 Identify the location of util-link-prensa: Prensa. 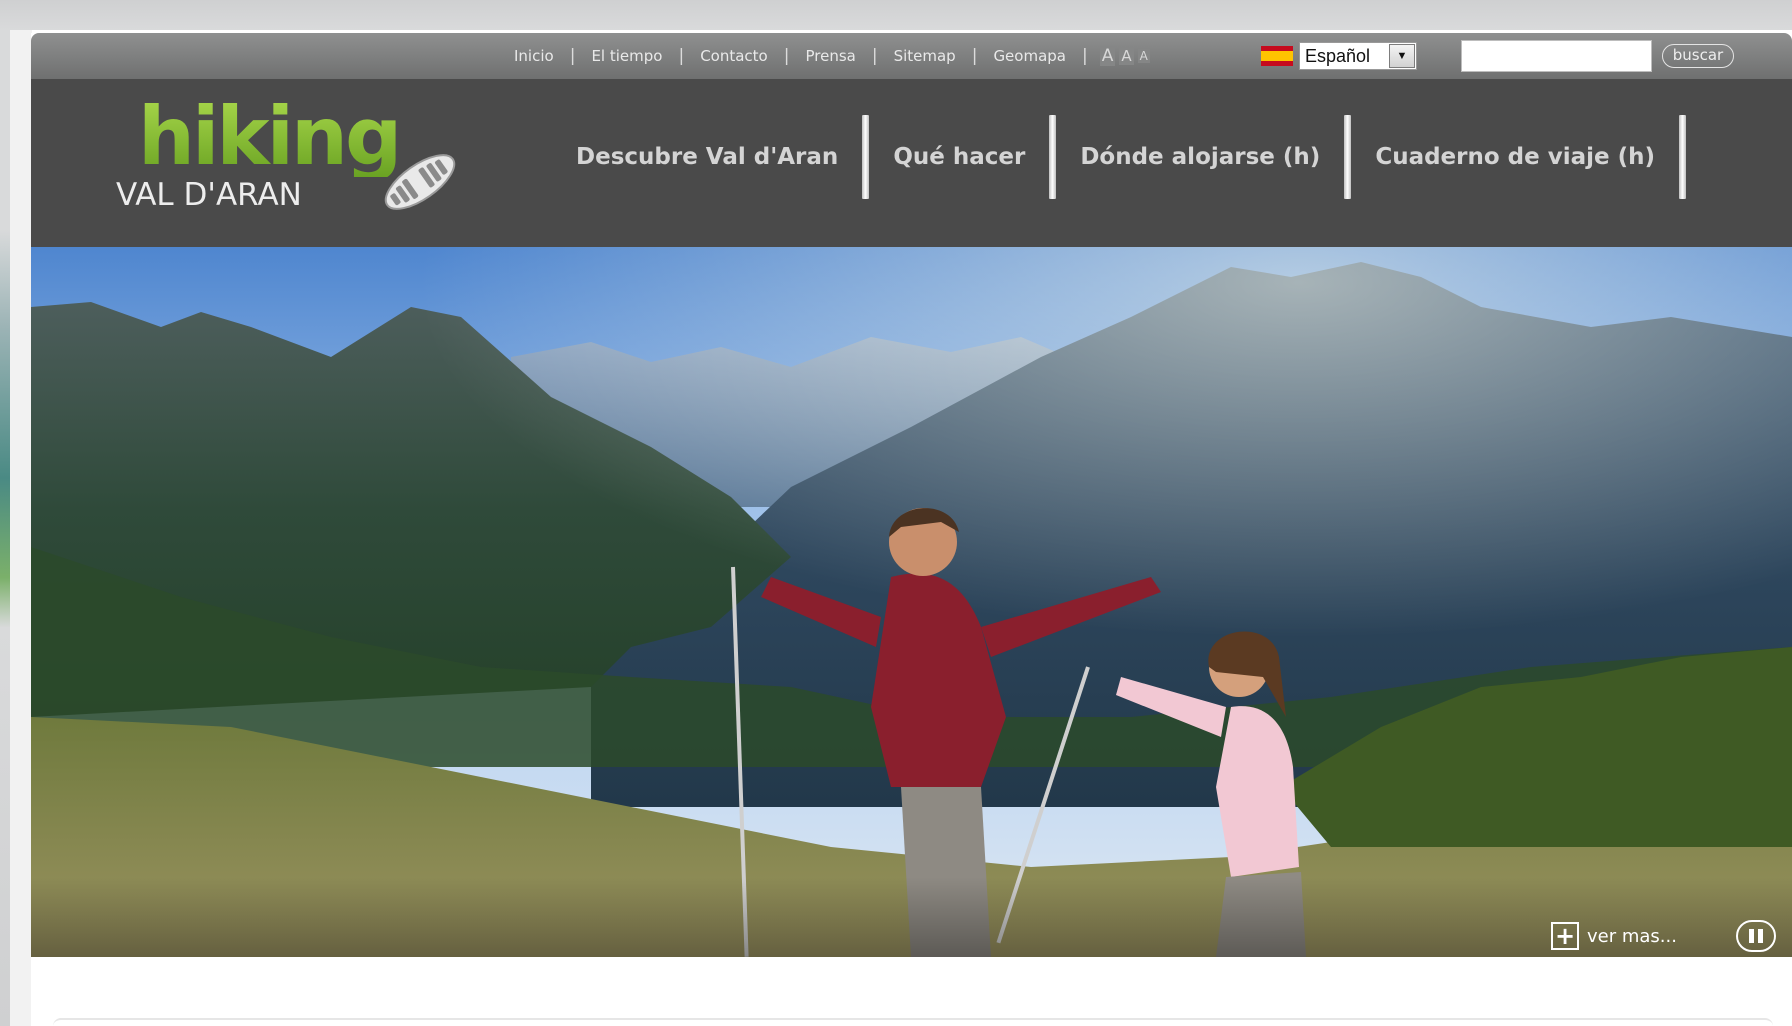
(830, 56).